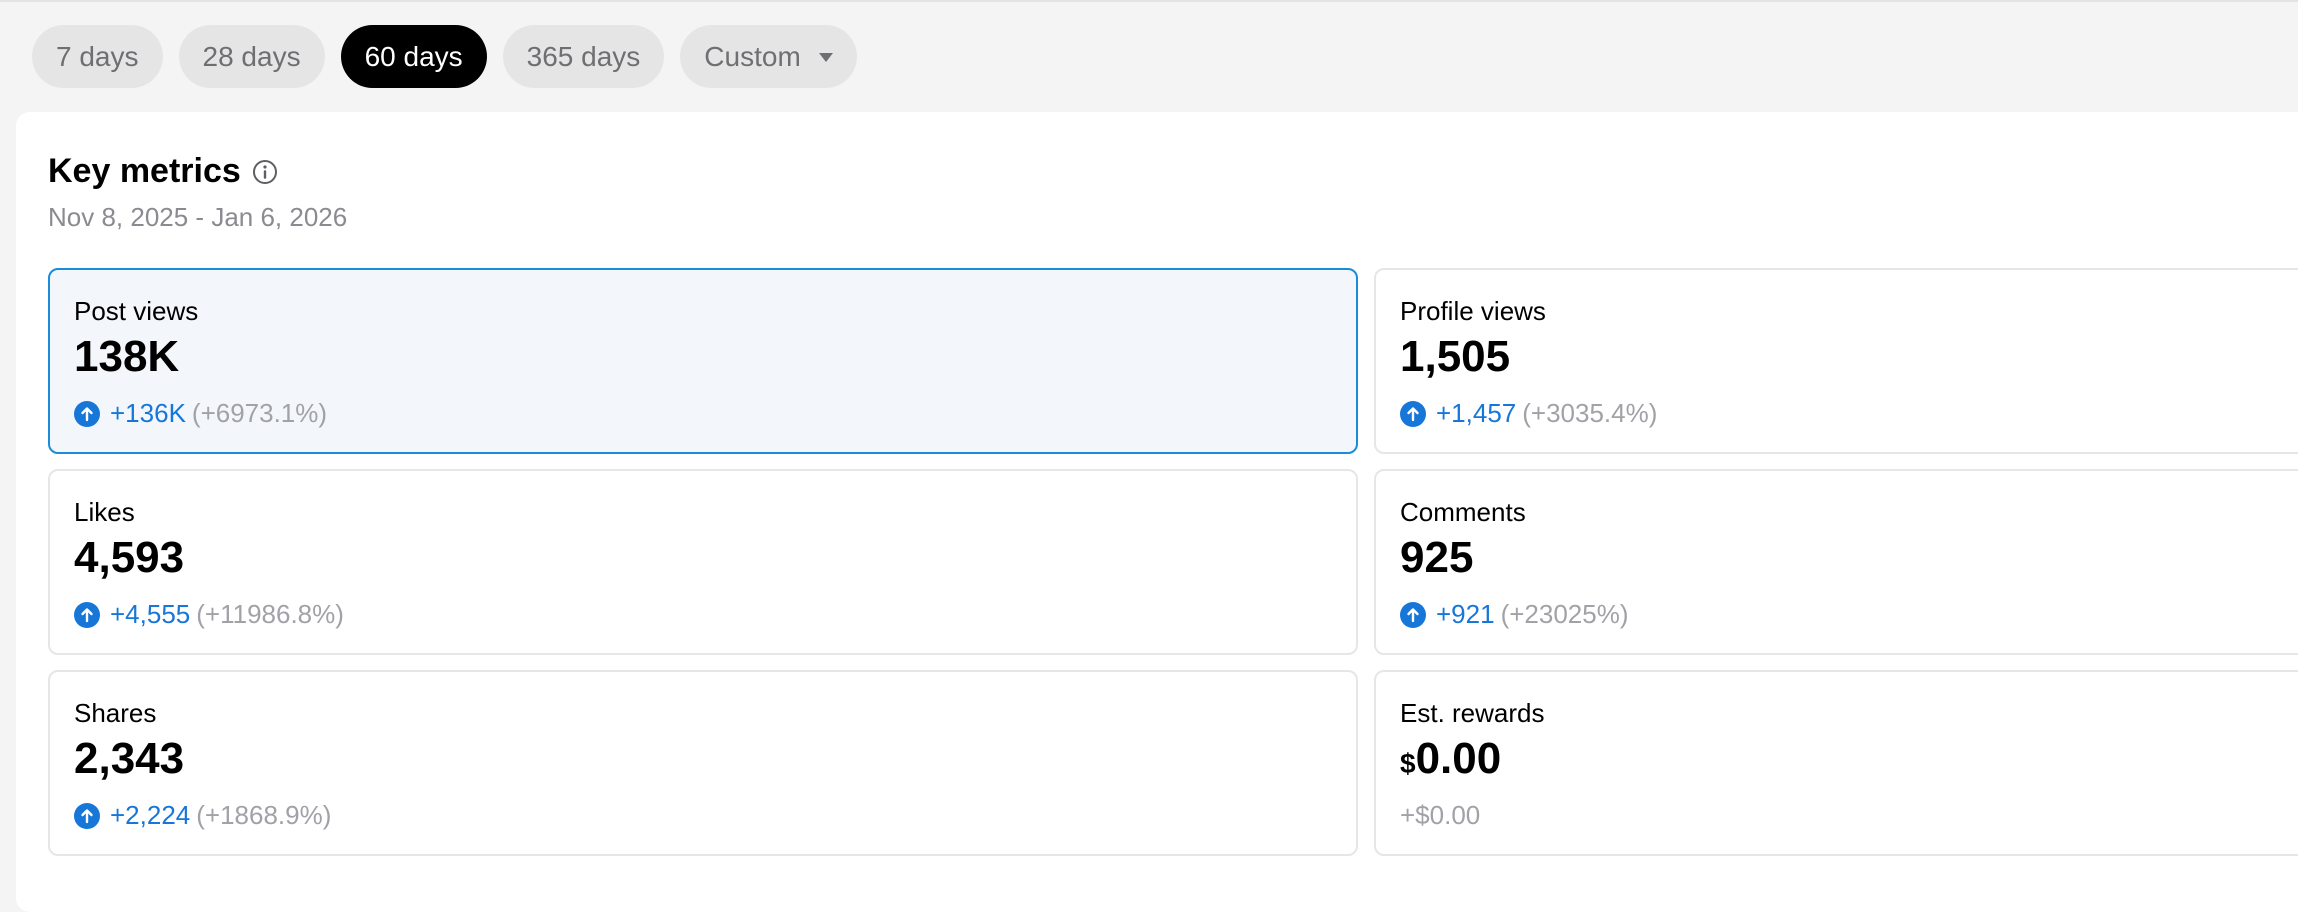  I want to click on metric-percent: (+23025%), so click(1564, 614).